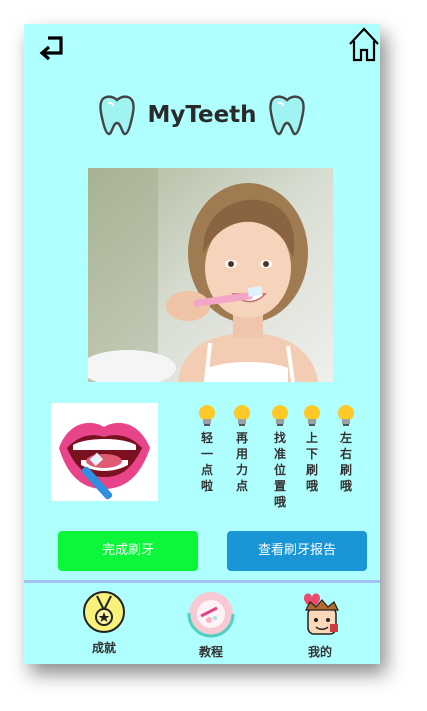  I want to click on app-brand: MyTeeth, so click(202, 118).